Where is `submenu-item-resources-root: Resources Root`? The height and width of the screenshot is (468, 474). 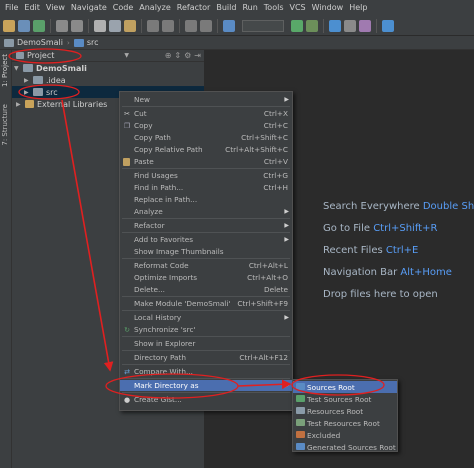 submenu-item-resources-root: Resources Root is located at coordinates (345, 411).